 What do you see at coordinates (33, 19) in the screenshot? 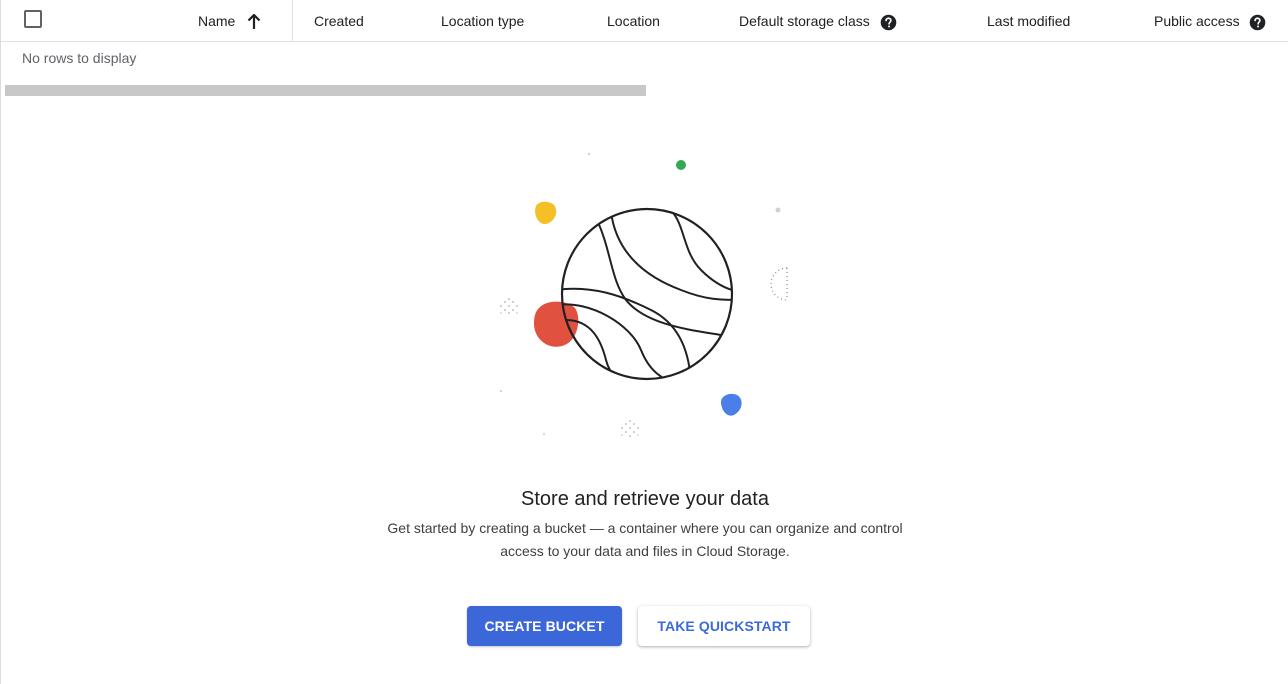
I see `select-all-checkbox` at bounding box center [33, 19].